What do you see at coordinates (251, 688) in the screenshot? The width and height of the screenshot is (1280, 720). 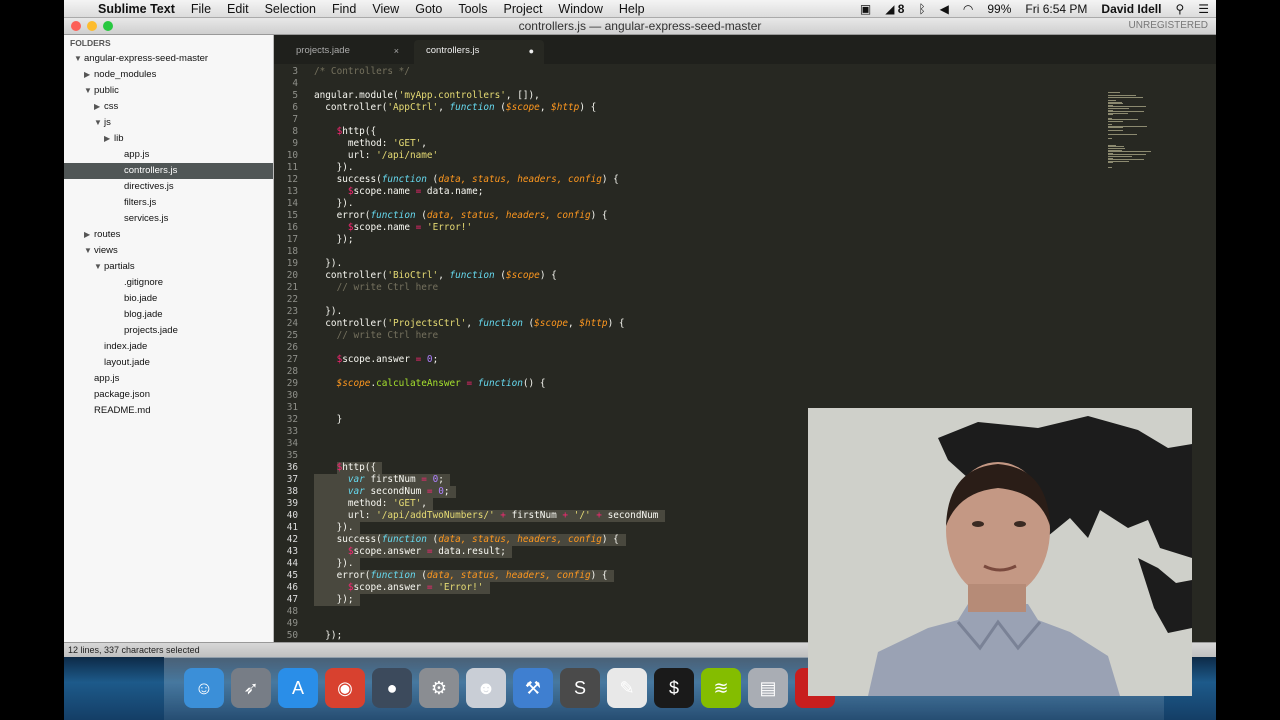 I see `launchpad-icon: ➶` at bounding box center [251, 688].